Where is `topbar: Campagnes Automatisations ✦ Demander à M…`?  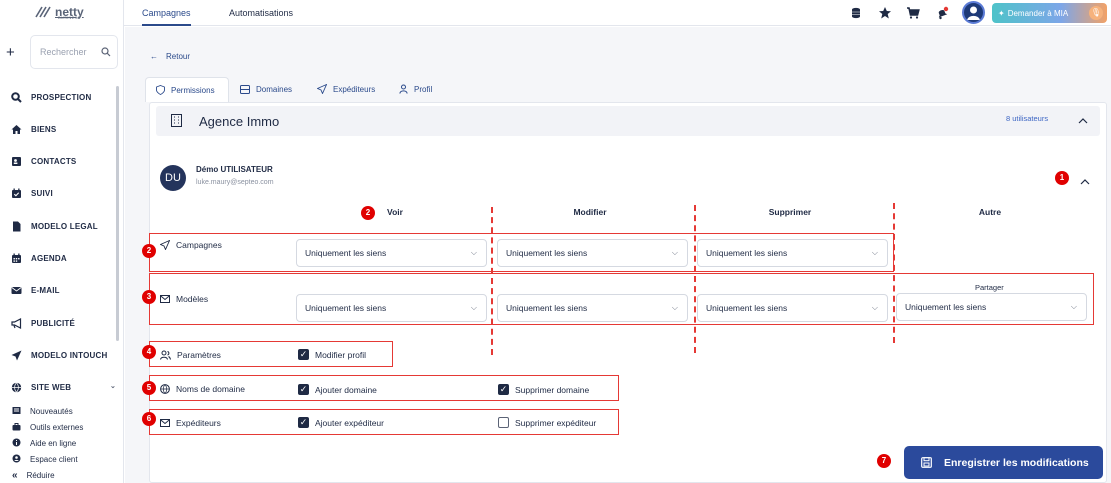 topbar: Campagnes Automatisations ✦ Demander à M… is located at coordinates (617, 13).